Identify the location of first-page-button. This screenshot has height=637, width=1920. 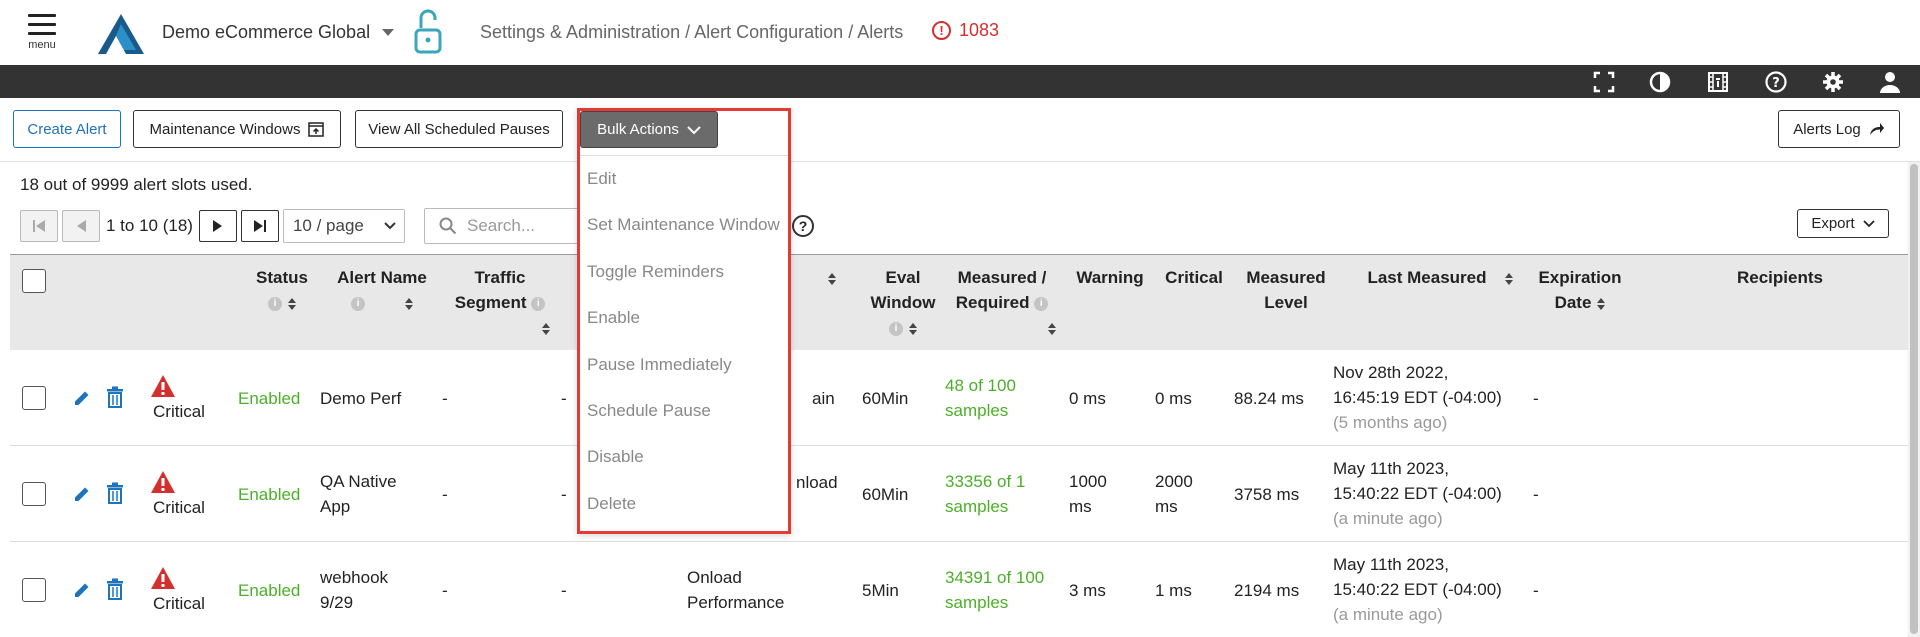
(39, 226).